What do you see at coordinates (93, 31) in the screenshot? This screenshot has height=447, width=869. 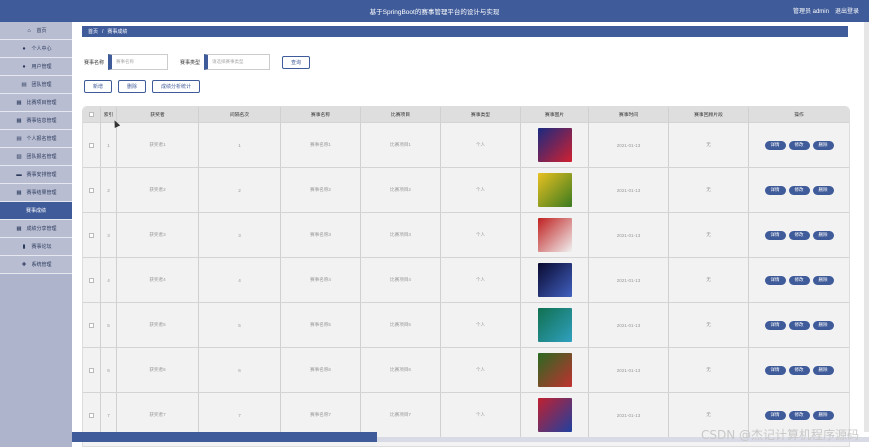 I see `breadcrumb-home: 首页` at bounding box center [93, 31].